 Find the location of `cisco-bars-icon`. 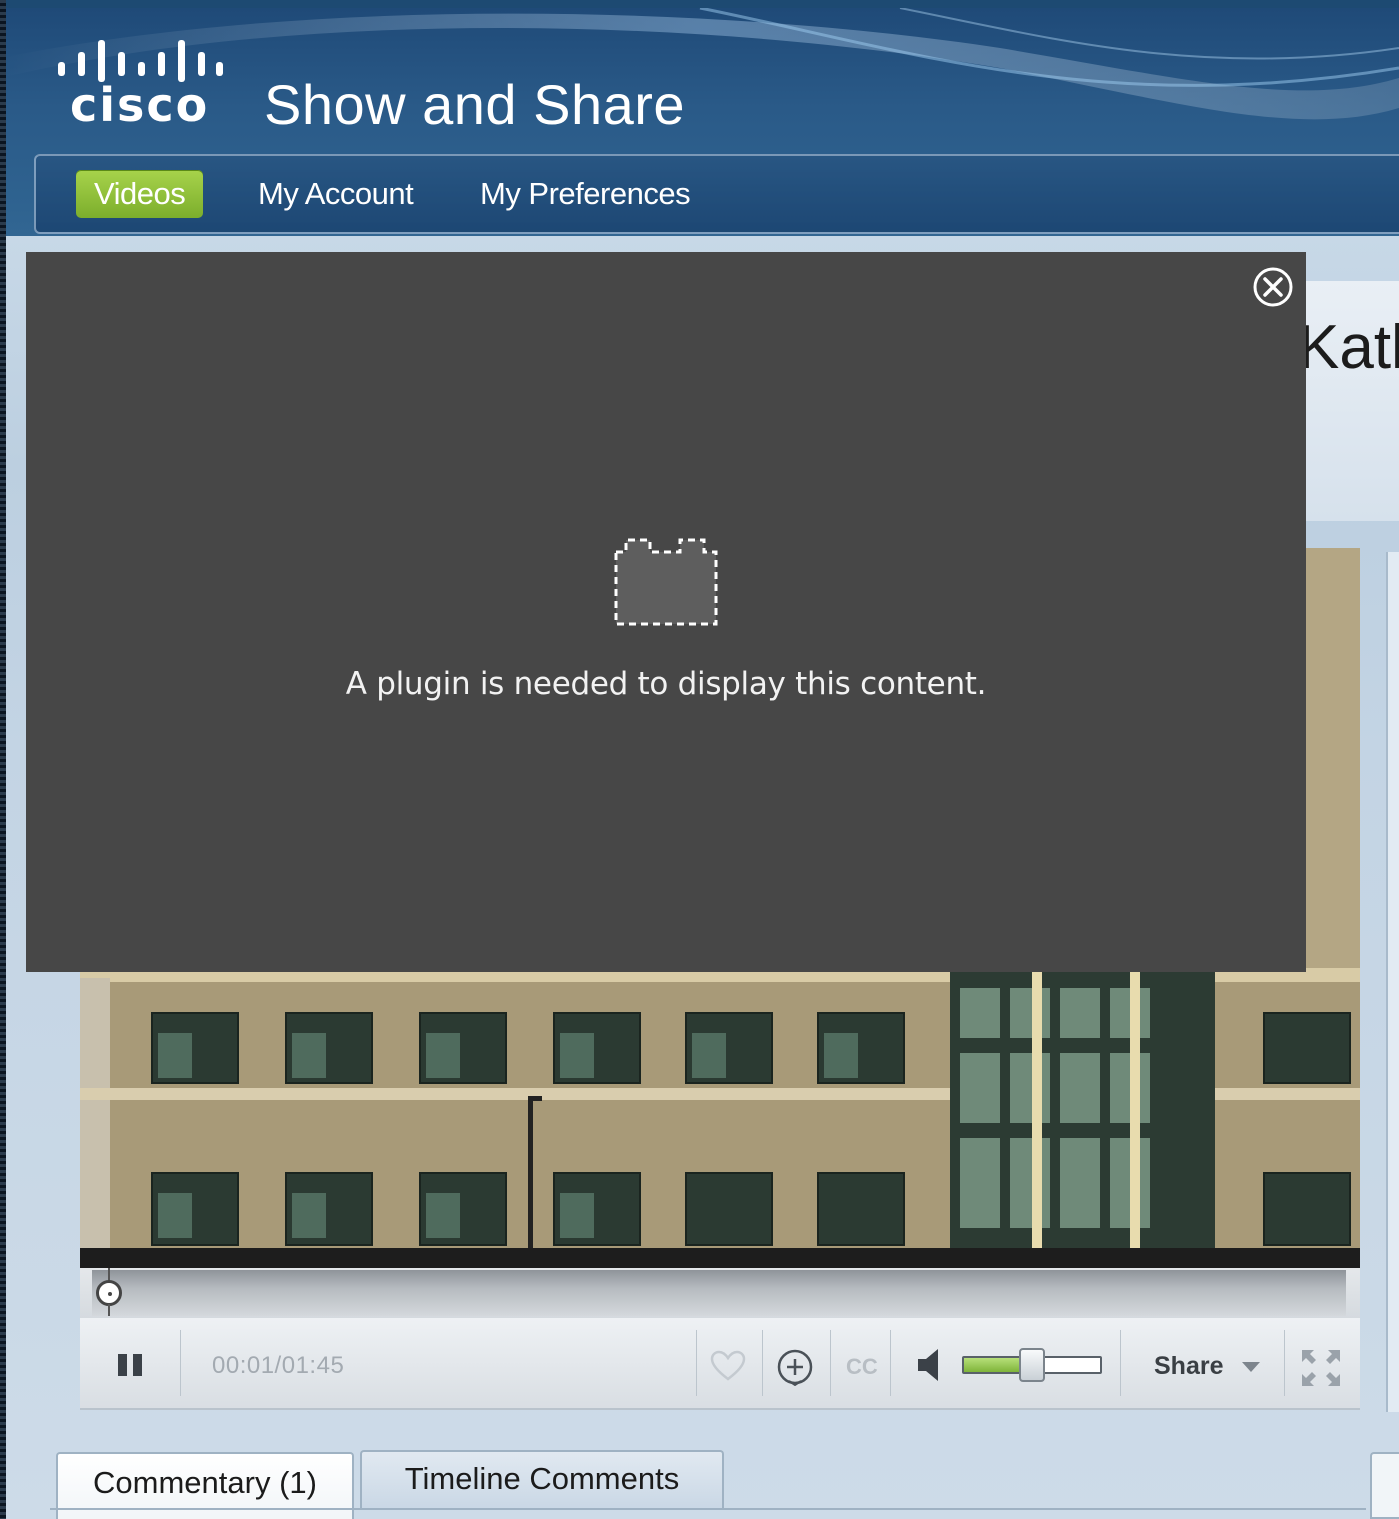

cisco-bars-icon is located at coordinates (140, 61).